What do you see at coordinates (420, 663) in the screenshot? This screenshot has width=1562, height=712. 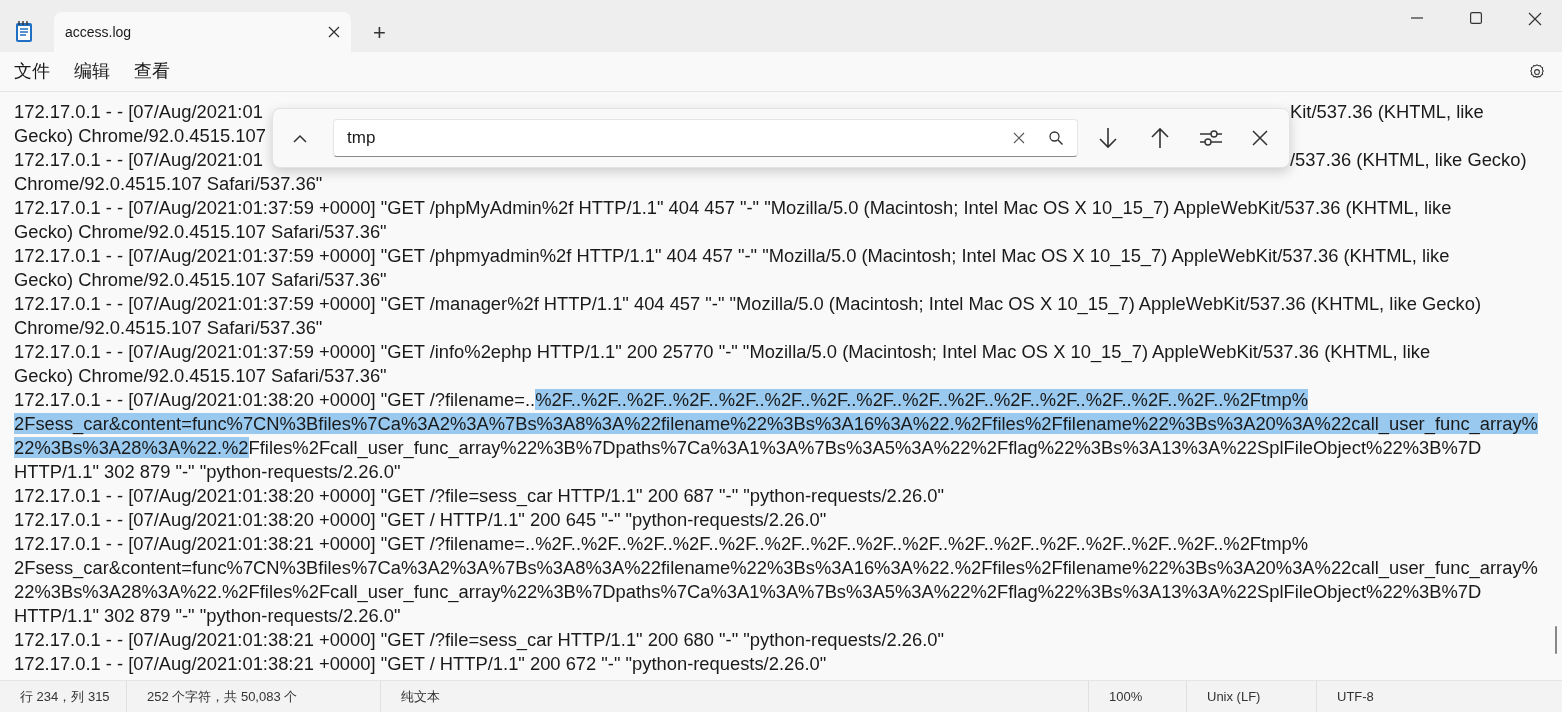 I see `log-text: 172.17.0.1 - - [07/Aug/2021:01:38:21 +0000] "GET / HTTP/1.1" 200 672 "-" "python-requests/2.26.0"` at bounding box center [420, 663].